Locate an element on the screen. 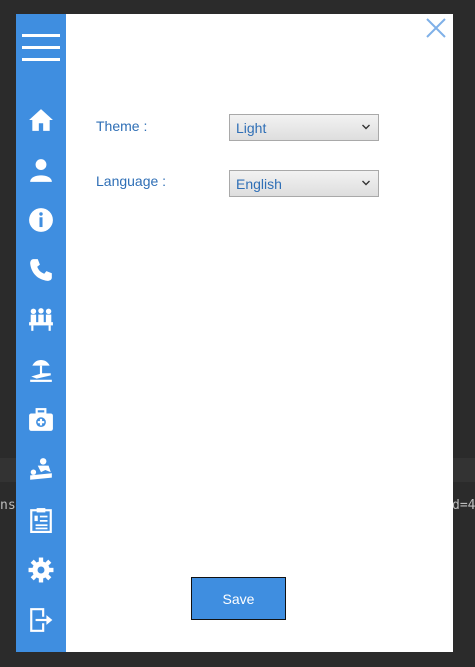  logout-icon is located at coordinates (41, 620).